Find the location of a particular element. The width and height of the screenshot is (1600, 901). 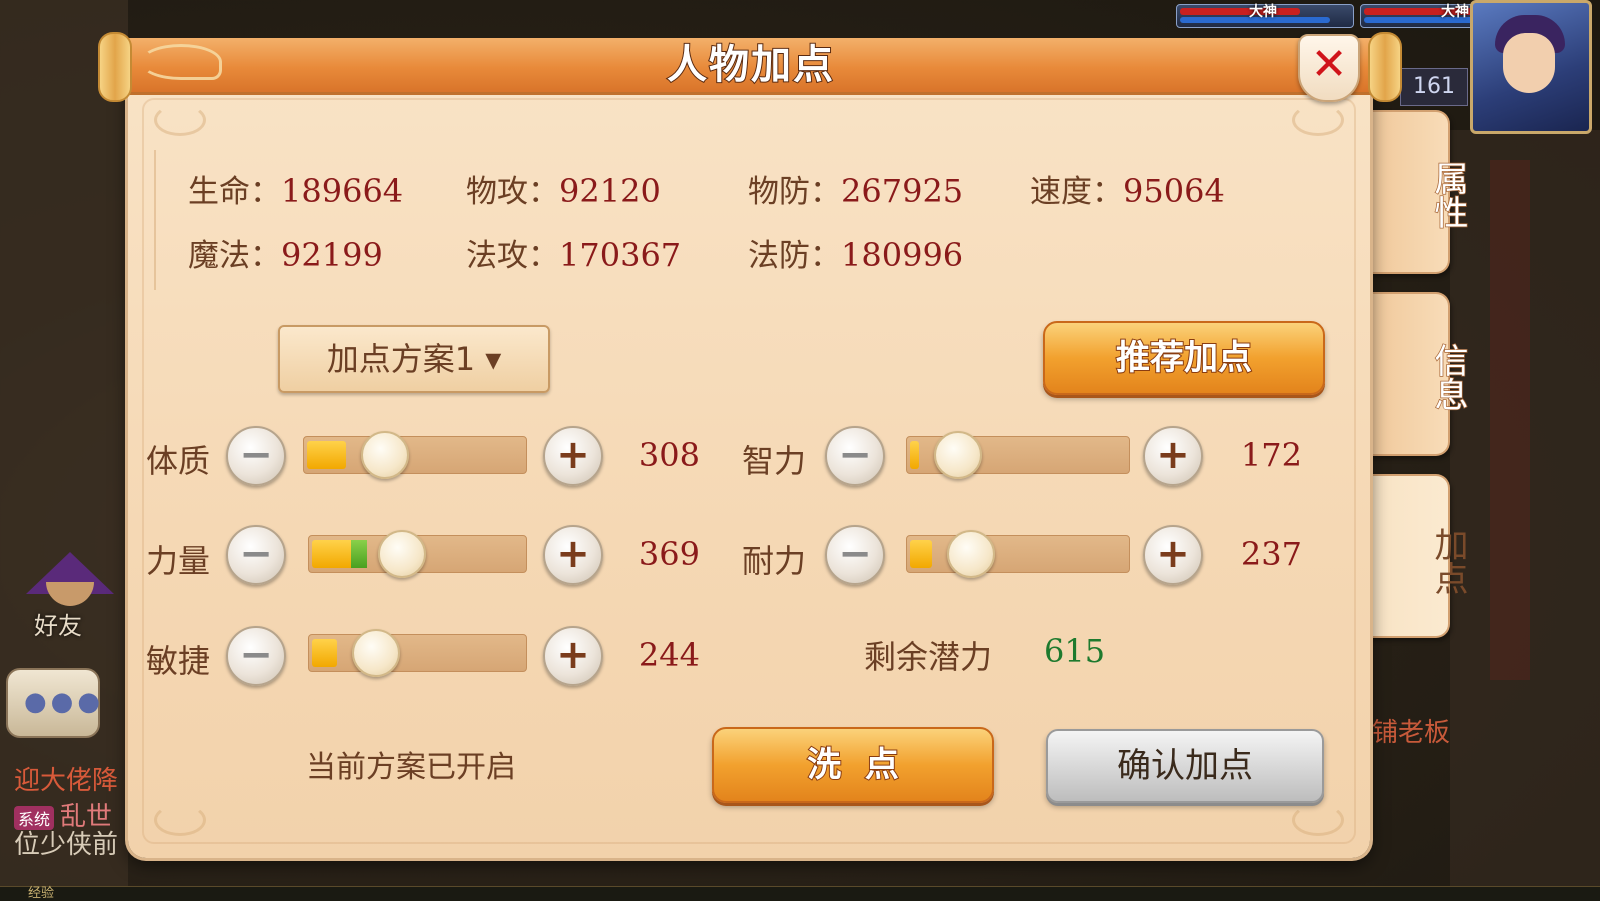

remaining-potential-label: 剩余潜力 is located at coordinates (928, 657).